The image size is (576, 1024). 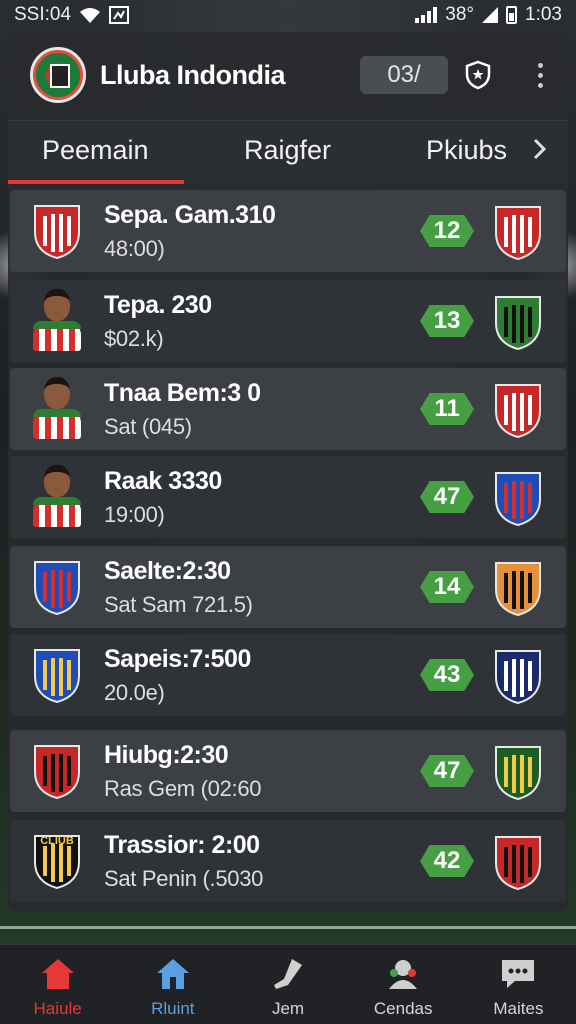 What do you see at coordinates (403, 974) in the screenshot?
I see `team-icon` at bounding box center [403, 974].